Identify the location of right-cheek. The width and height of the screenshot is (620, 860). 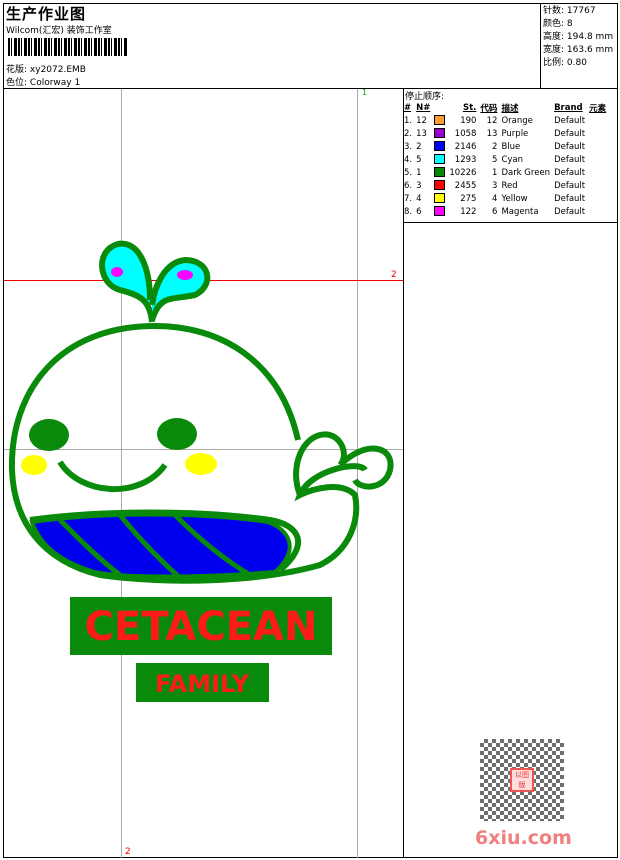
(201, 464).